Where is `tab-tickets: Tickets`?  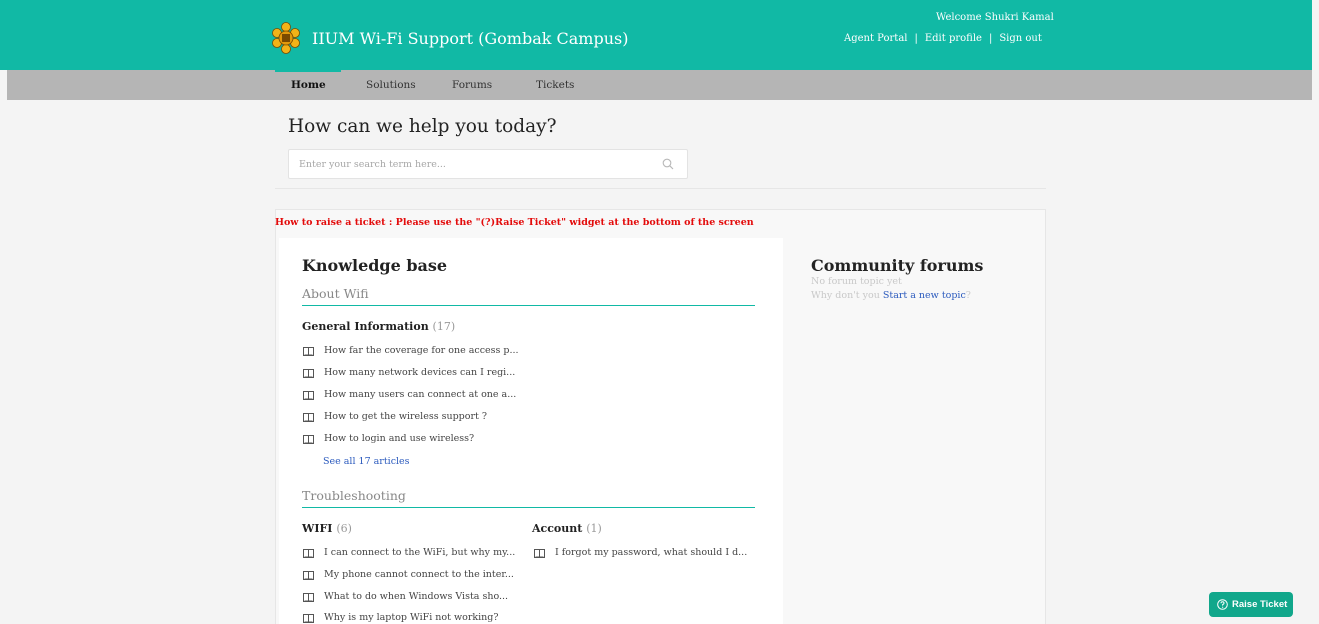 tab-tickets: Tickets is located at coordinates (555, 85).